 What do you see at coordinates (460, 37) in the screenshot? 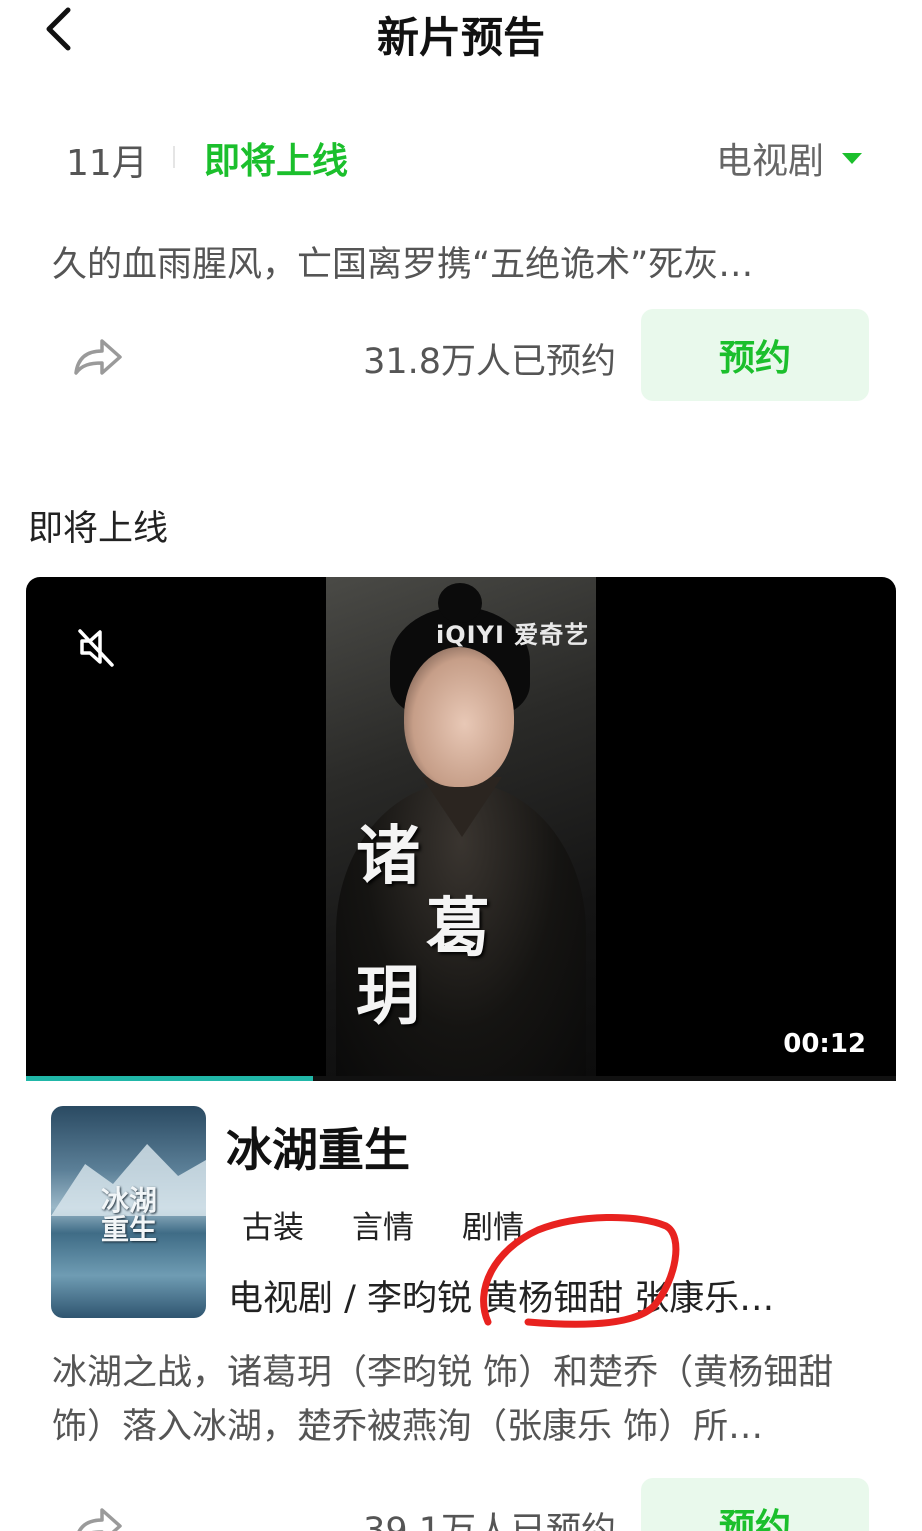
I see `page-title: 新片预告` at bounding box center [460, 37].